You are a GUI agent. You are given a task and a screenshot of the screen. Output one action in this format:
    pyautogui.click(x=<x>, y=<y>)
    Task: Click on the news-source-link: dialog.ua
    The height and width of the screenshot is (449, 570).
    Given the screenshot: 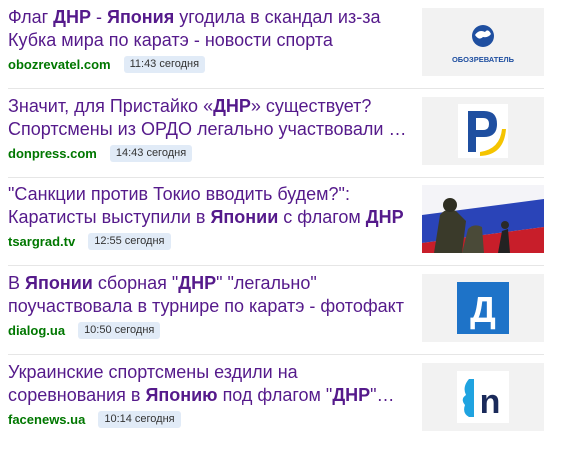 What is the action you would take?
    pyautogui.click(x=36, y=330)
    